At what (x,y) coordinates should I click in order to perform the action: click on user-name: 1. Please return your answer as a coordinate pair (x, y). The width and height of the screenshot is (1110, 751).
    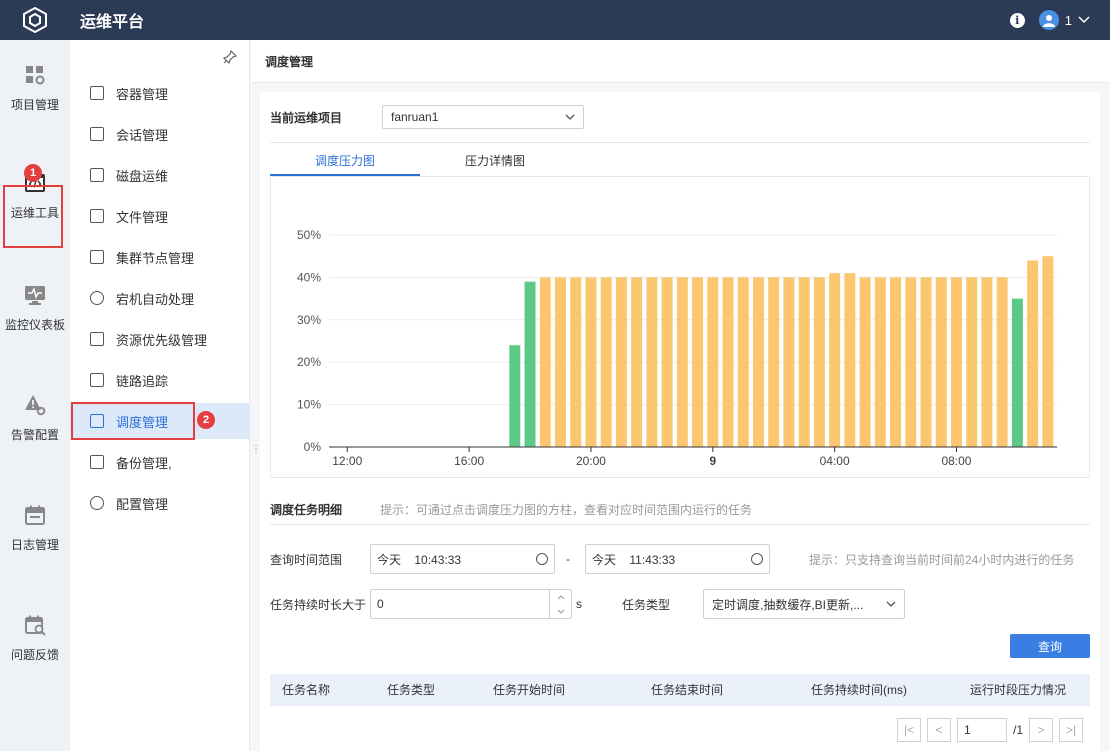
    Looking at the image, I should click on (1068, 20).